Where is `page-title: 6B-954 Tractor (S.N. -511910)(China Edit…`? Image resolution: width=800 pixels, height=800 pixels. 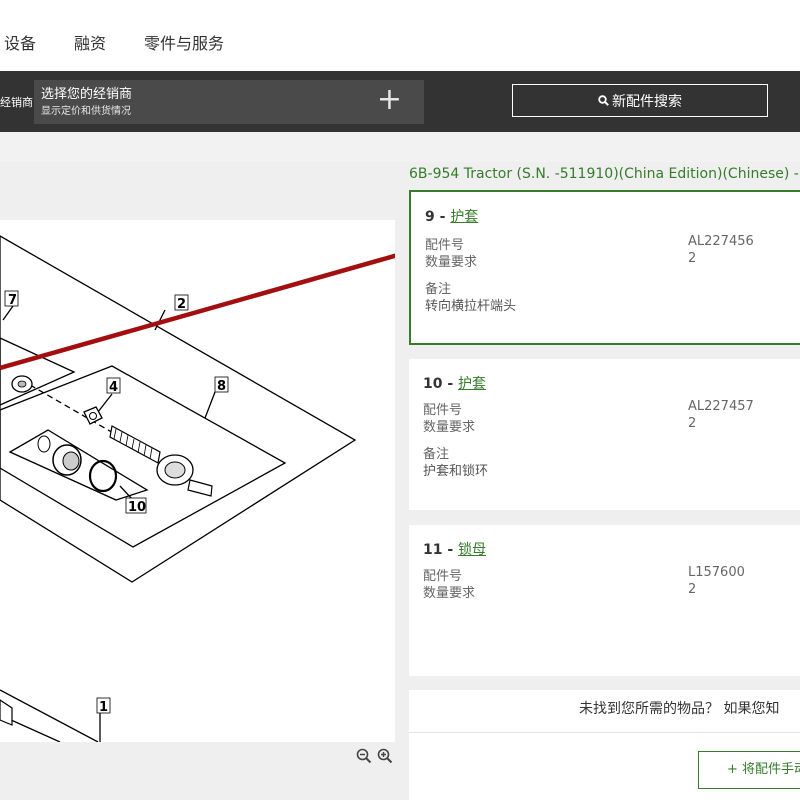
page-title: 6B-954 Tractor (S.N. -511910)(China Edit… is located at coordinates (604, 174).